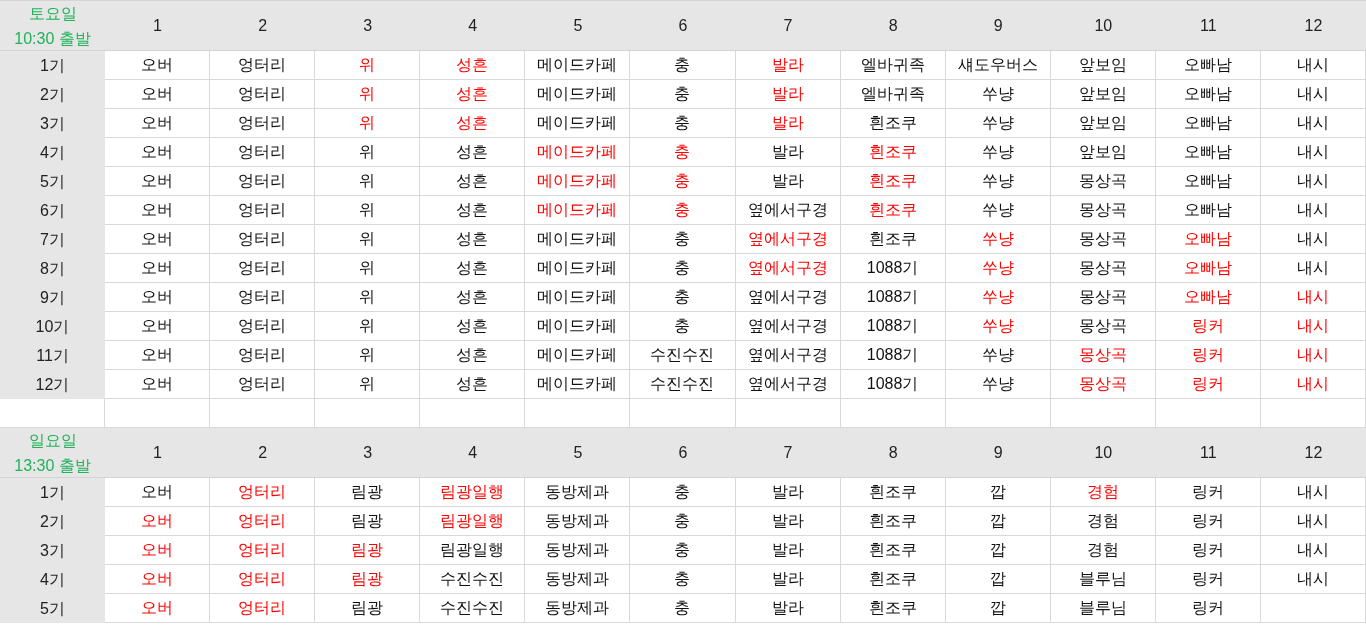 The height and width of the screenshot is (631, 1366). Describe the element at coordinates (1102, 521) in the screenshot. I see `table-cell-text: 경험` at that location.